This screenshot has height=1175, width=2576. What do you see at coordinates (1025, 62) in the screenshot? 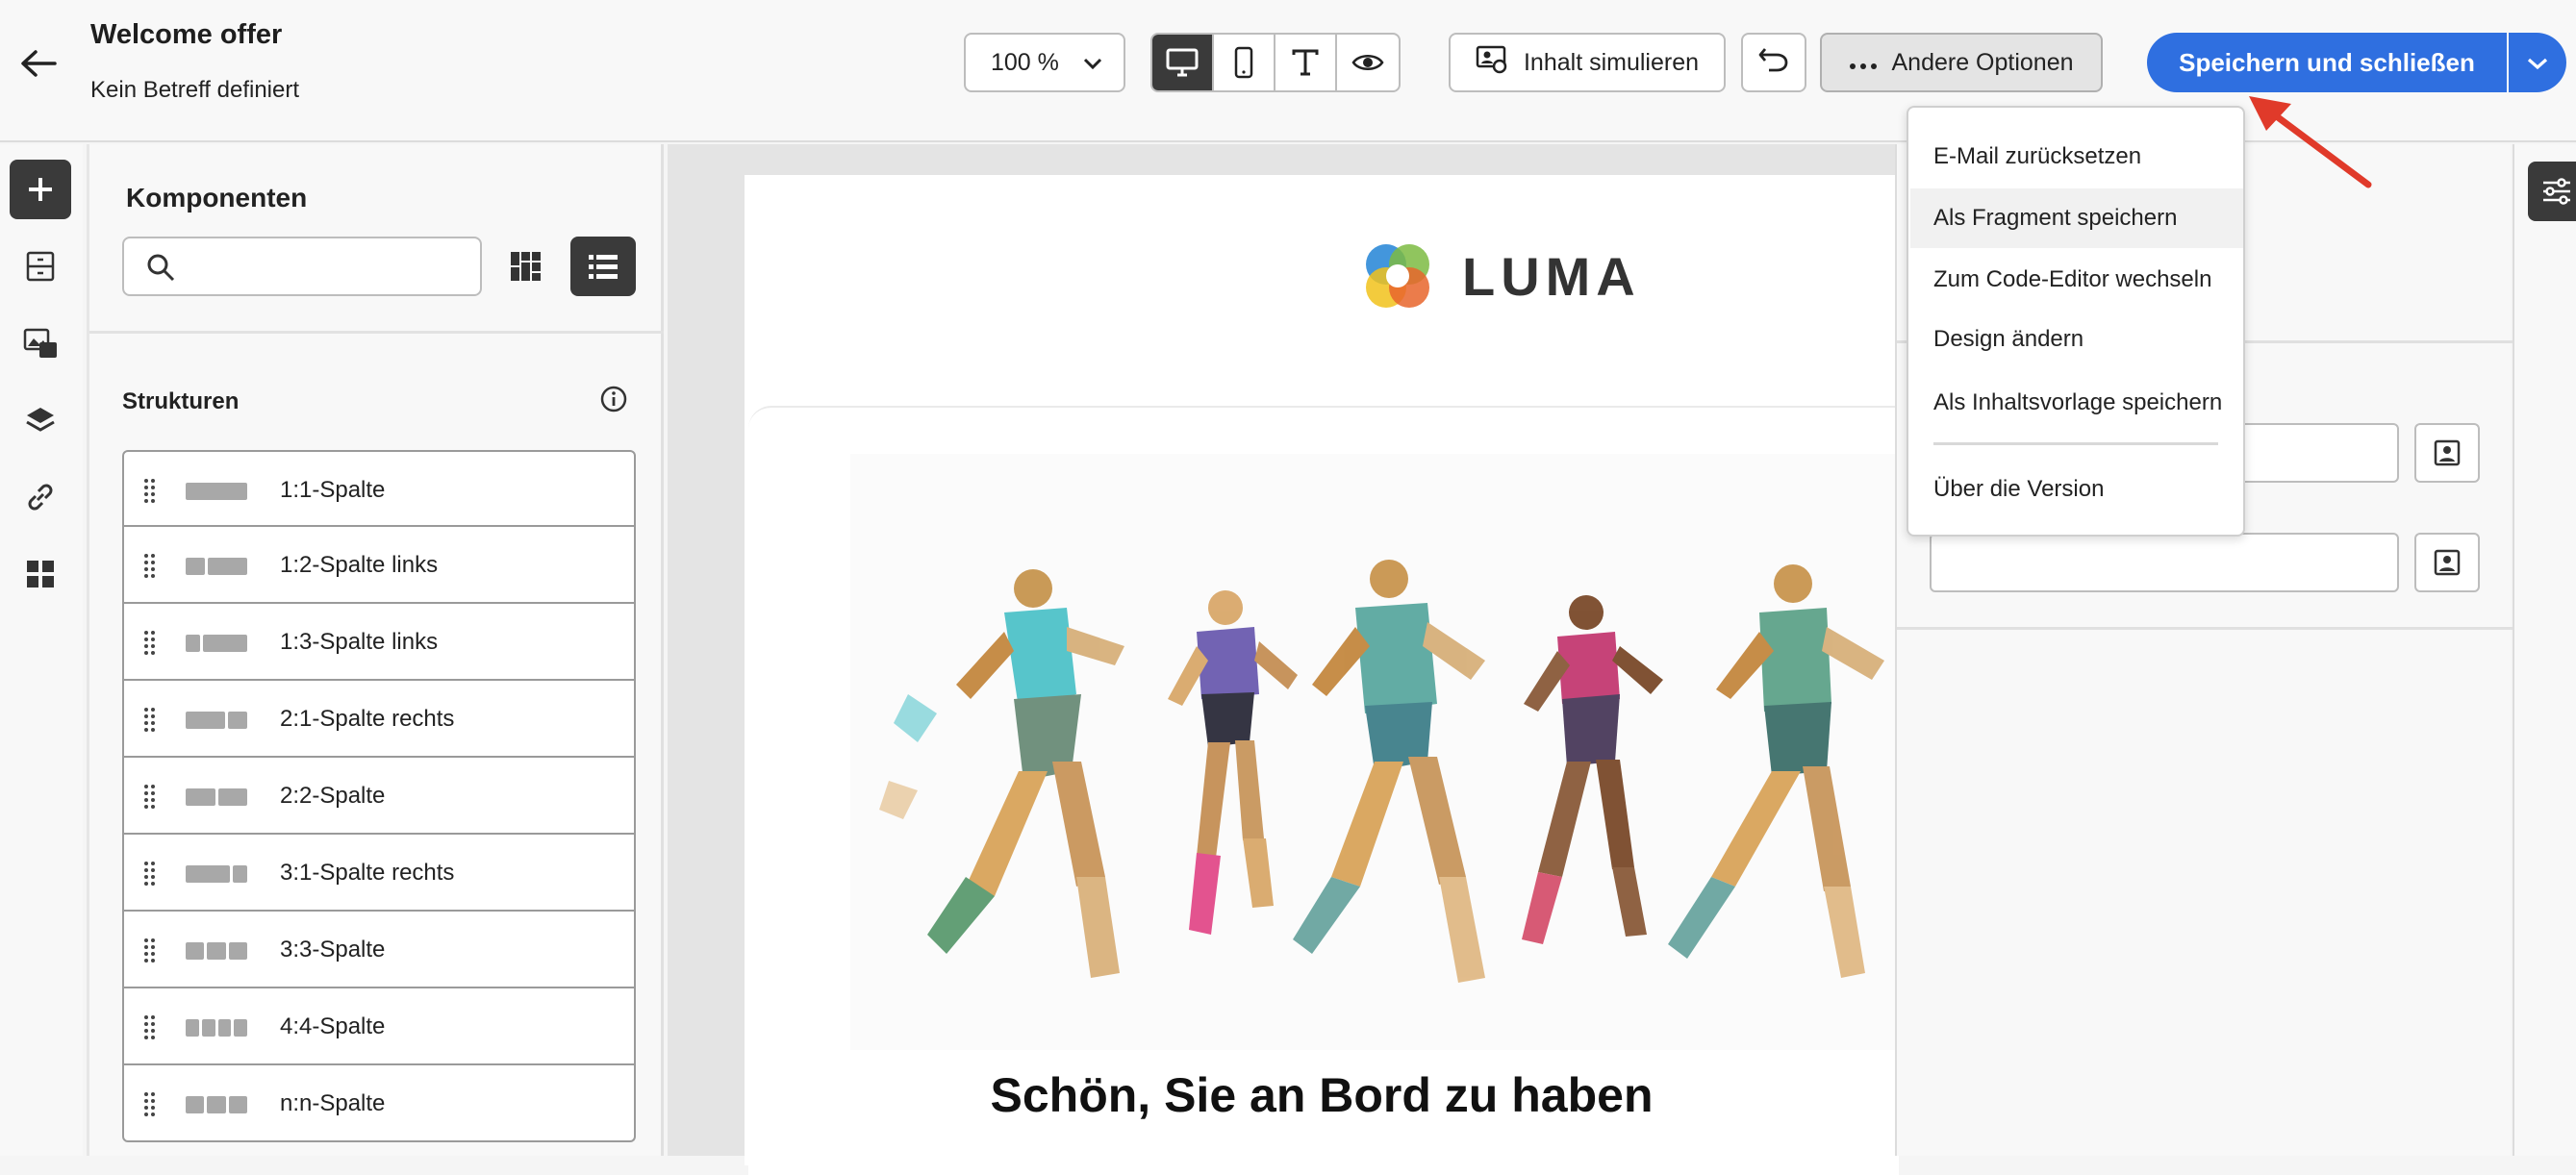
I see `zoom-value: 100 %` at bounding box center [1025, 62].